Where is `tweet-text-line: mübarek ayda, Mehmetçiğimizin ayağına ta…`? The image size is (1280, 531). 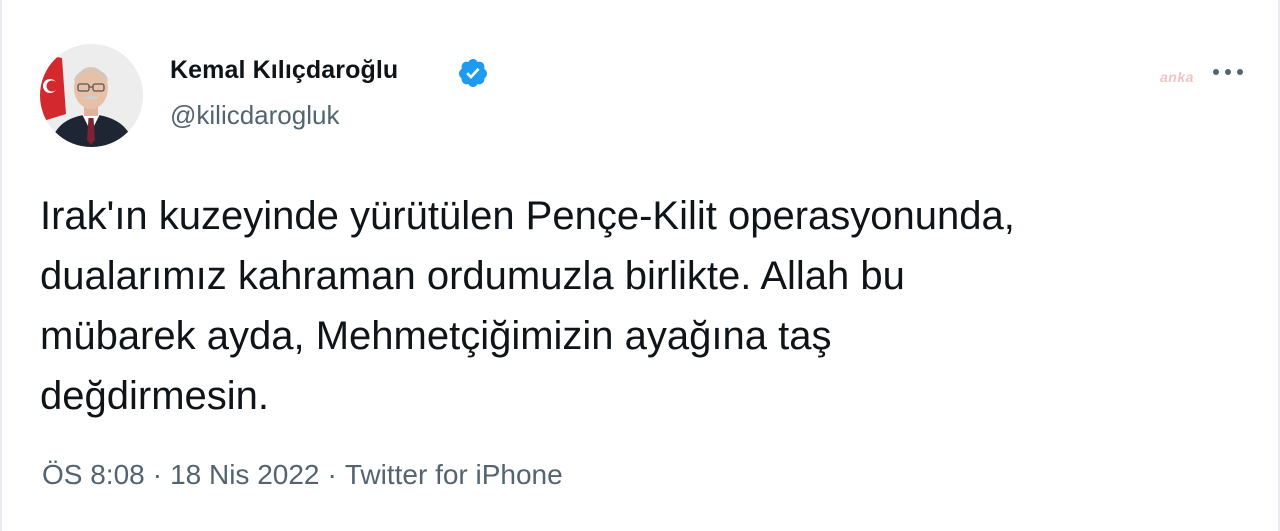 tweet-text-line: mübarek ayda, Mehmetçiğimizin ayağına ta… is located at coordinates (436, 336).